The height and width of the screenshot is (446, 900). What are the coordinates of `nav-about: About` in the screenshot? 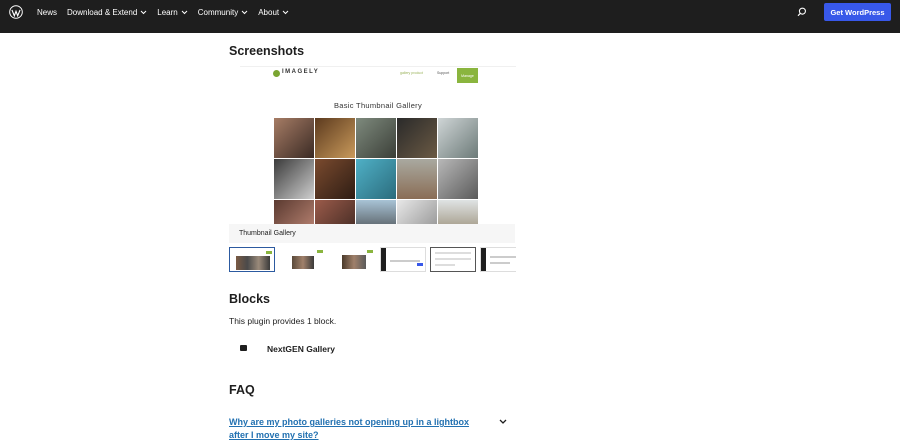 It's located at (273, 12).